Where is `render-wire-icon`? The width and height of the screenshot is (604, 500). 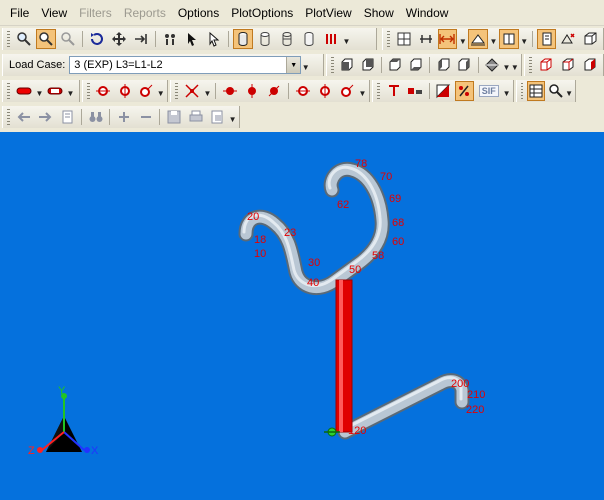 render-wire-icon is located at coordinates (309, 39).